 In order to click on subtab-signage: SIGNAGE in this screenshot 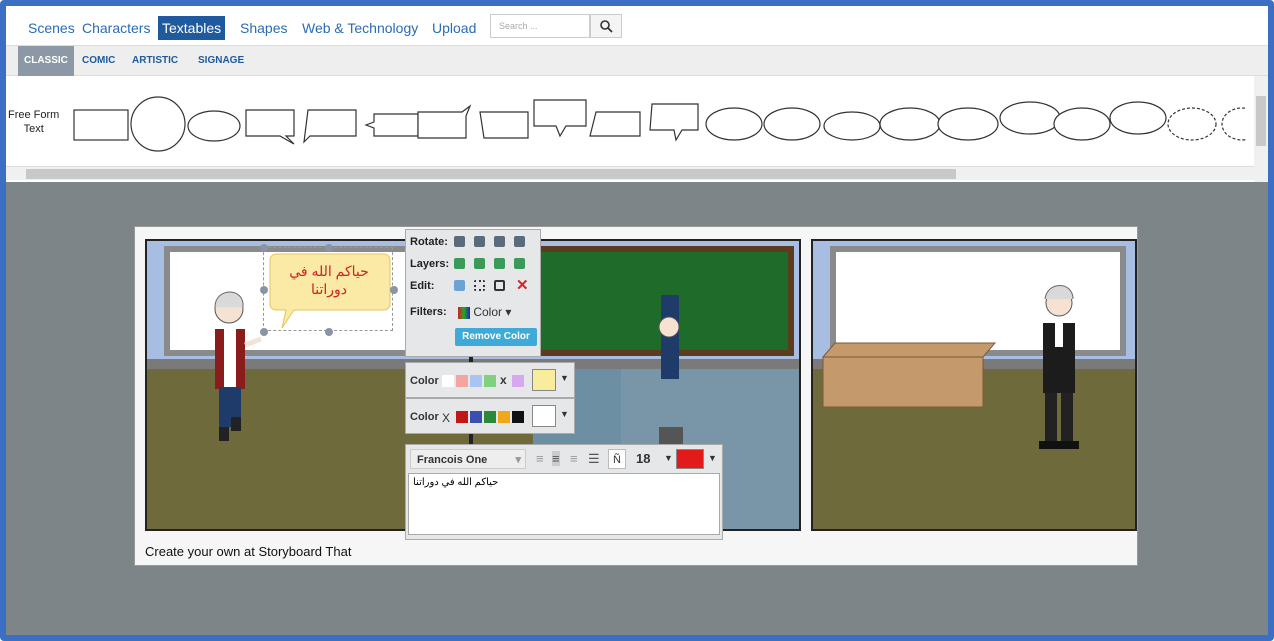, I will do `click(221, 61)`.